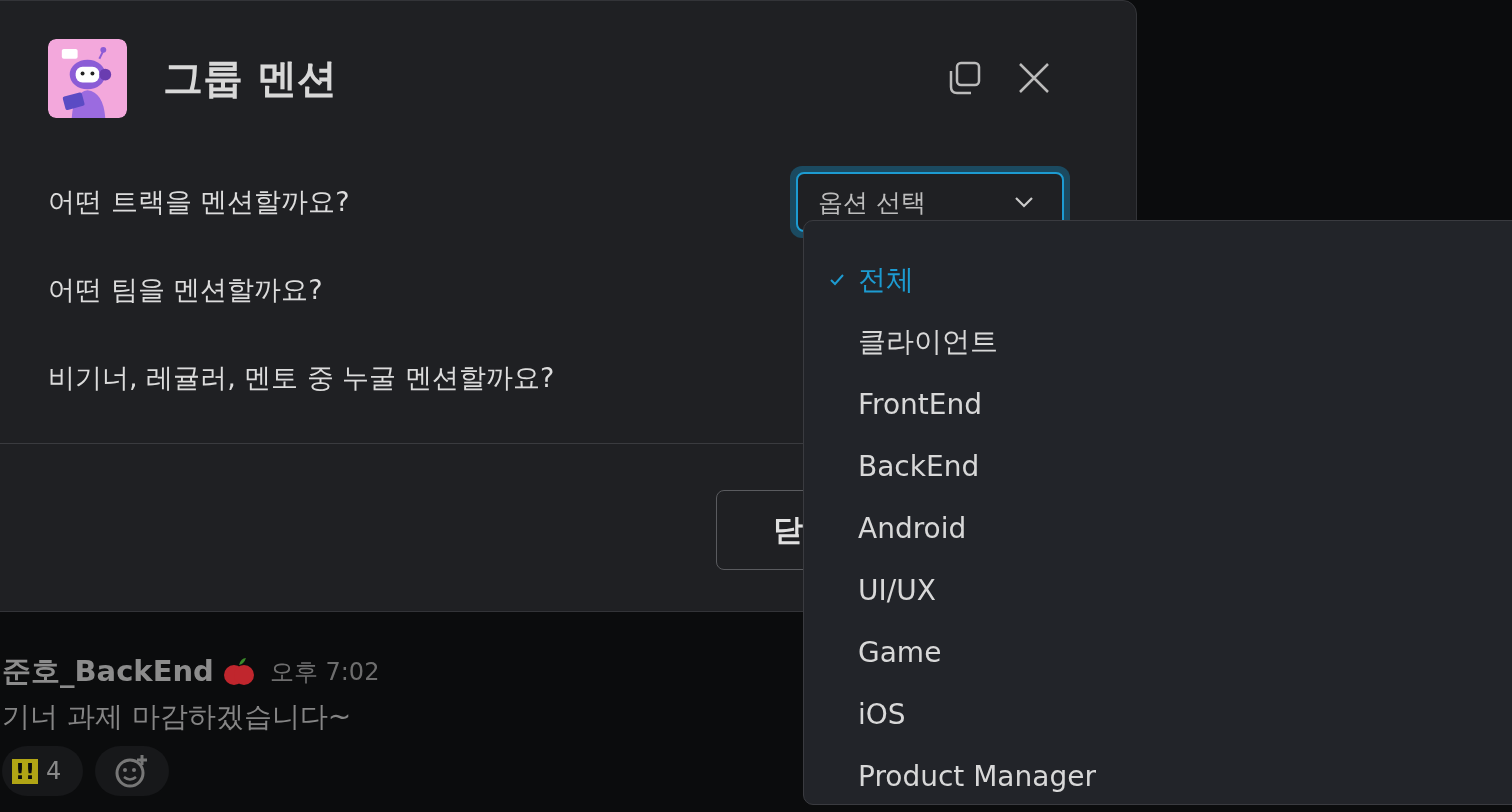  What do you see at coordinates (1158, 714) in the screenshot?
I see `dropdown-option: iOS` at bounding box center [1158, 714].